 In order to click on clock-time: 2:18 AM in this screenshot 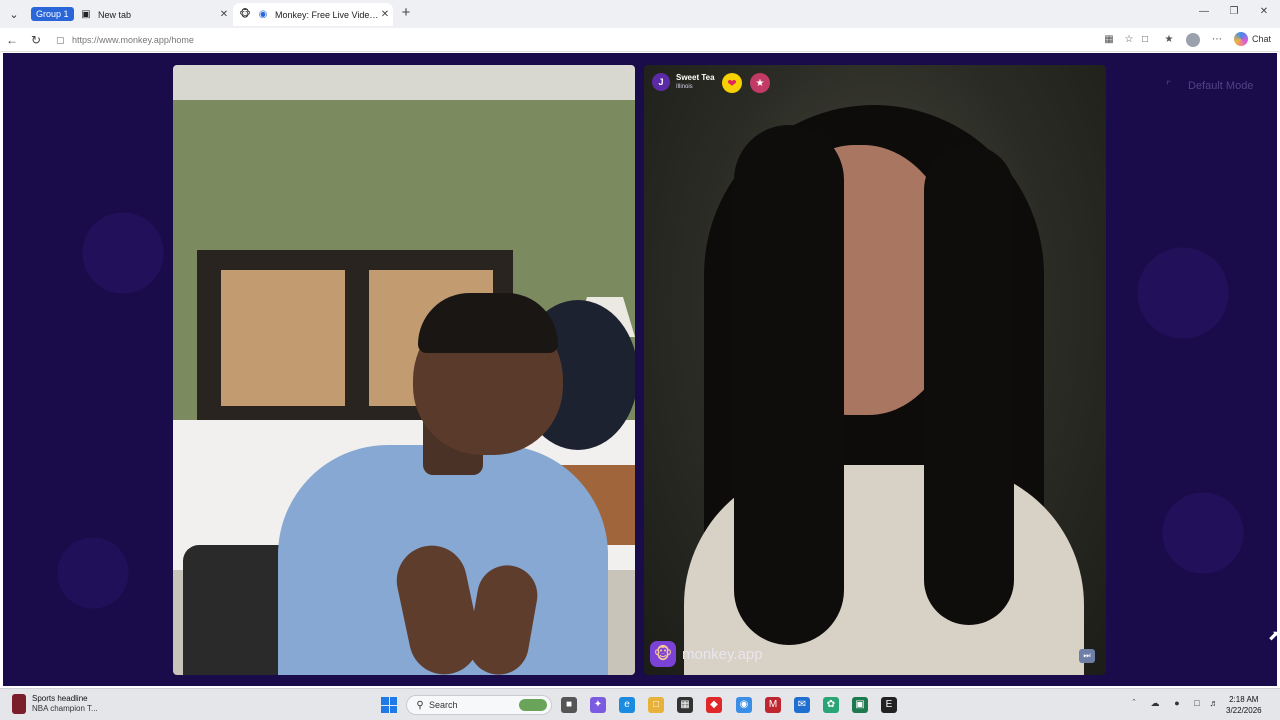, I will do `click(1244, 699)`.